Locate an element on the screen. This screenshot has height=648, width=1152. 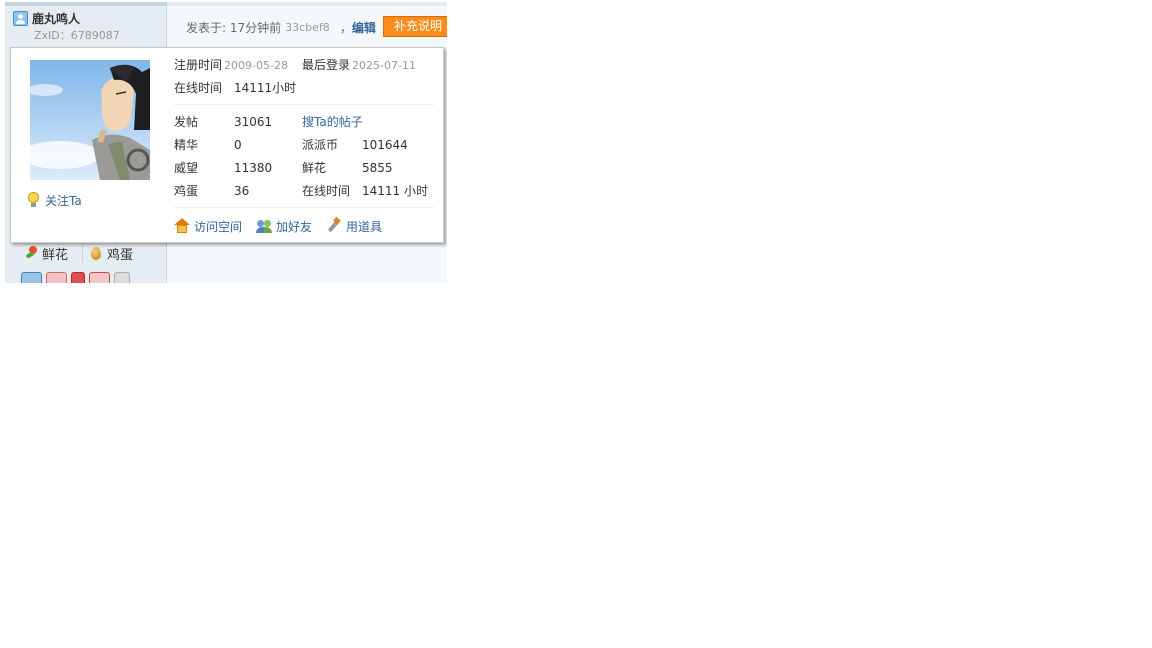
tool-icon is located at coordinates (334, 226).